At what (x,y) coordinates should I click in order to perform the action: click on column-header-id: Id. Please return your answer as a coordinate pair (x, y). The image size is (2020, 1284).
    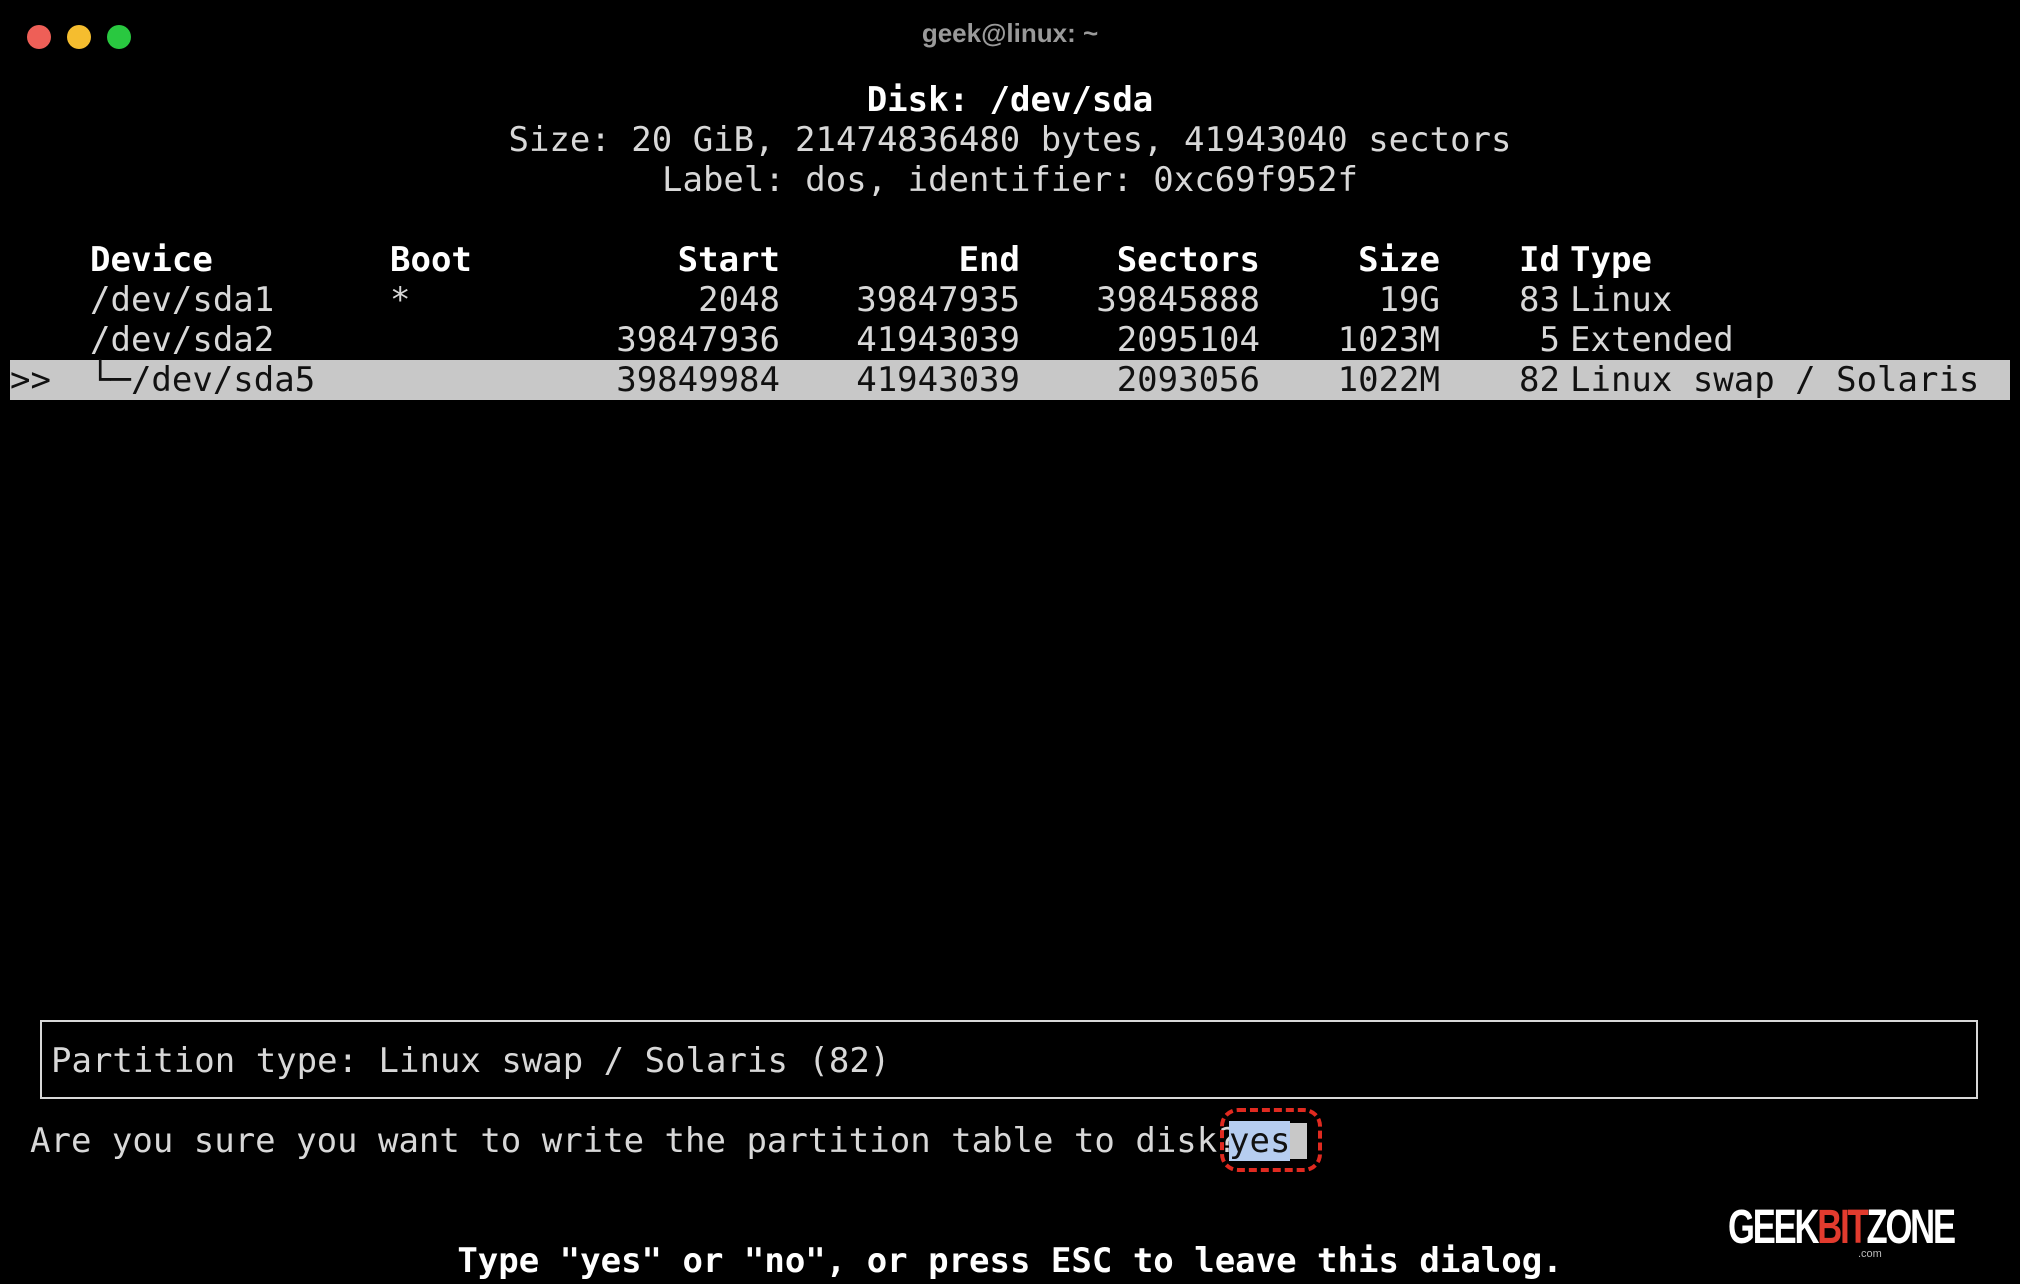
    Looking at the image, I should click on (1539, 260).